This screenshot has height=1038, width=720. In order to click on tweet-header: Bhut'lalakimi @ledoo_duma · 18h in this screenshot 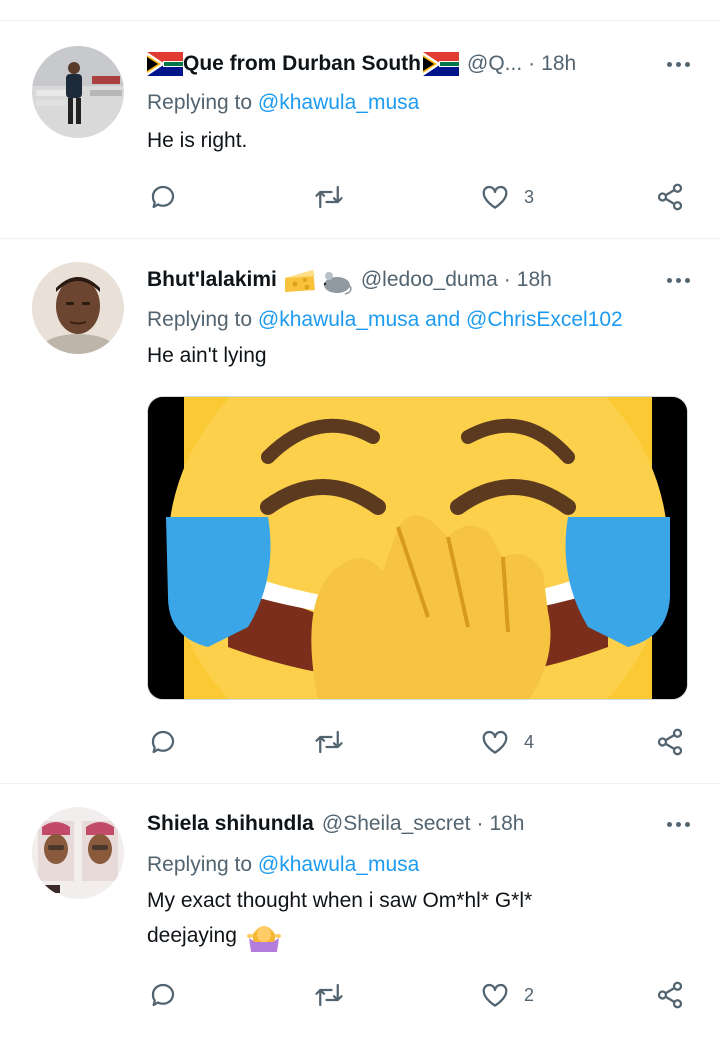, I will do `click(418, 280)`.